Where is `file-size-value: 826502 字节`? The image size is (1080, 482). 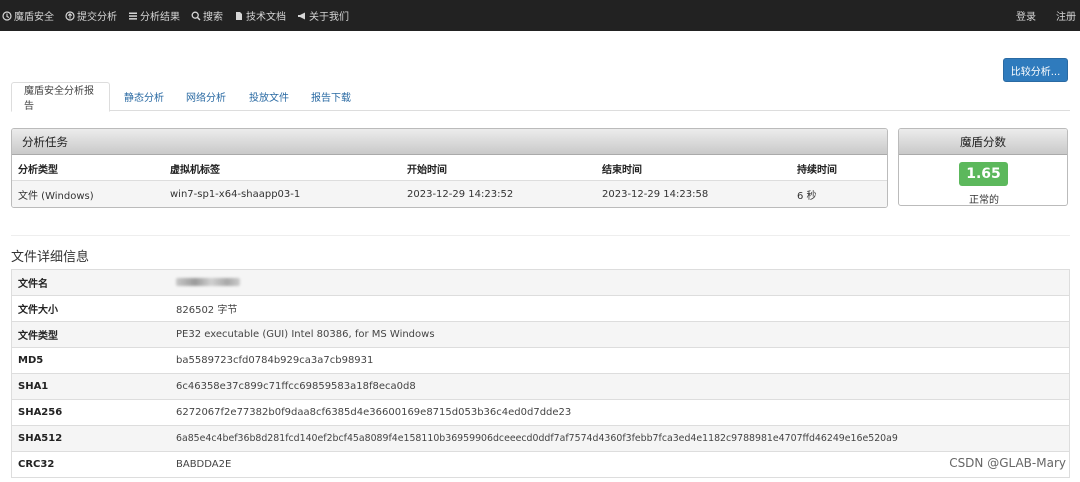
file-size-value: 826502 字节 is located at coordinates (207, 310).